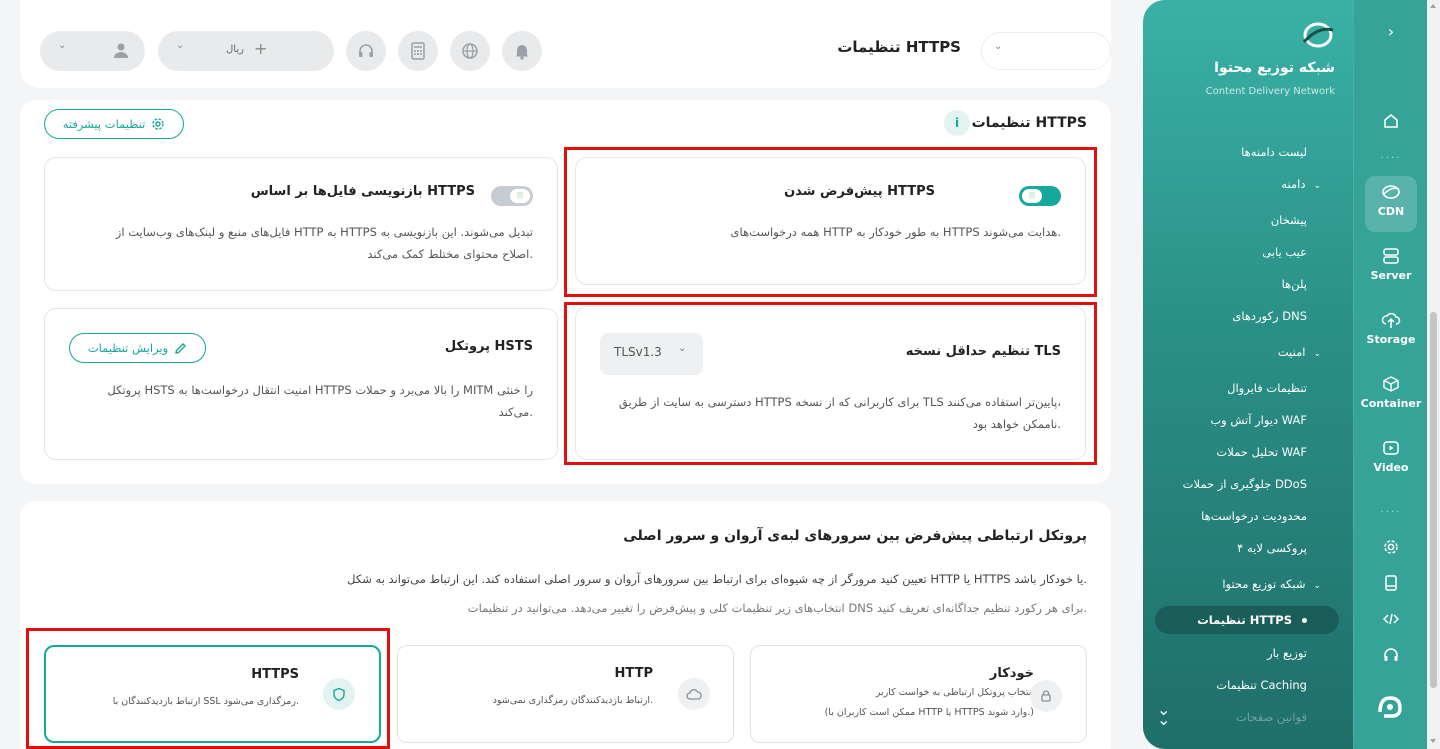  What do you see at coordinates (1391, 211) in the screenshot?
I see `rail-cdn-label: CDN` at bounding box center [1391, 211].